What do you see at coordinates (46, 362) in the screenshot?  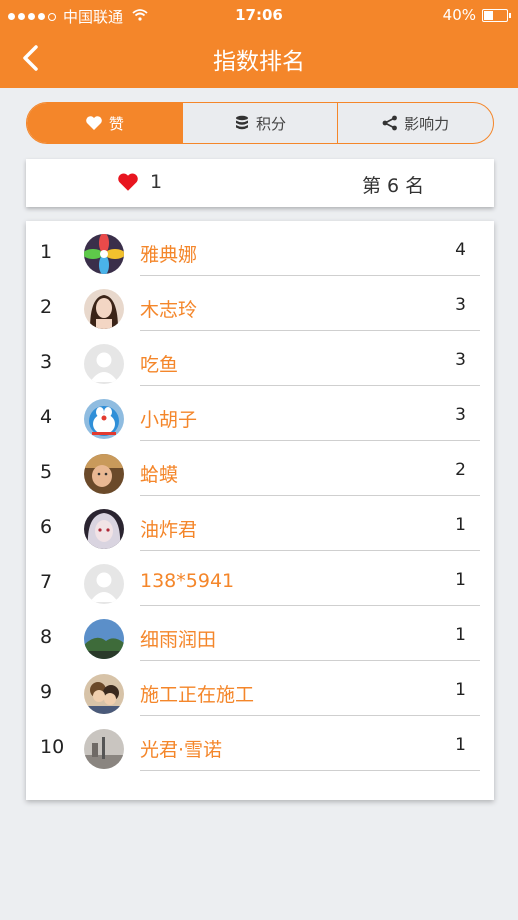 I see `rank-number: 3` at bounding box center [46, 362].